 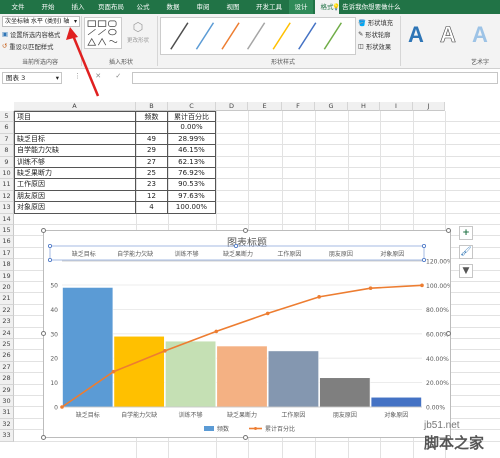 What do you see at coordinates (466, 271) in the screenshot?
I see `chart-filter-icon: ▼` at bounding box center [466, 271].